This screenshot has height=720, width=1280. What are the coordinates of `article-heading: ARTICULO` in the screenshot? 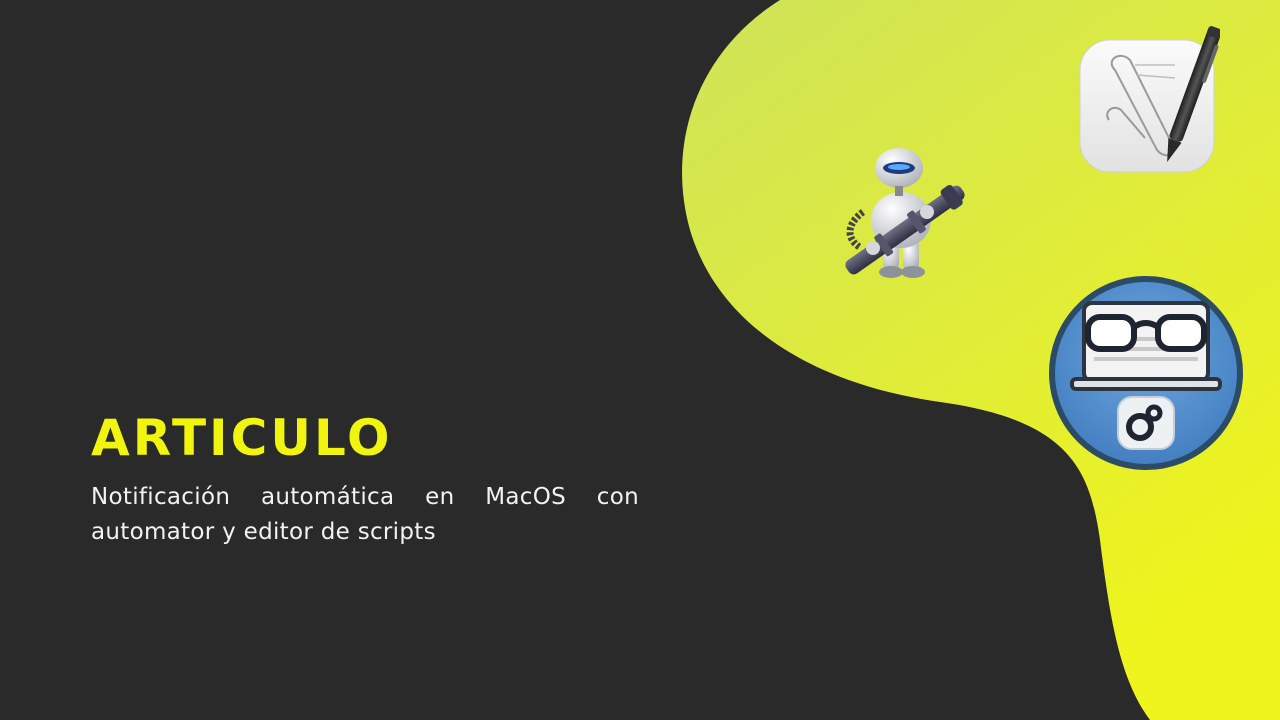 It's located at (242, 438).